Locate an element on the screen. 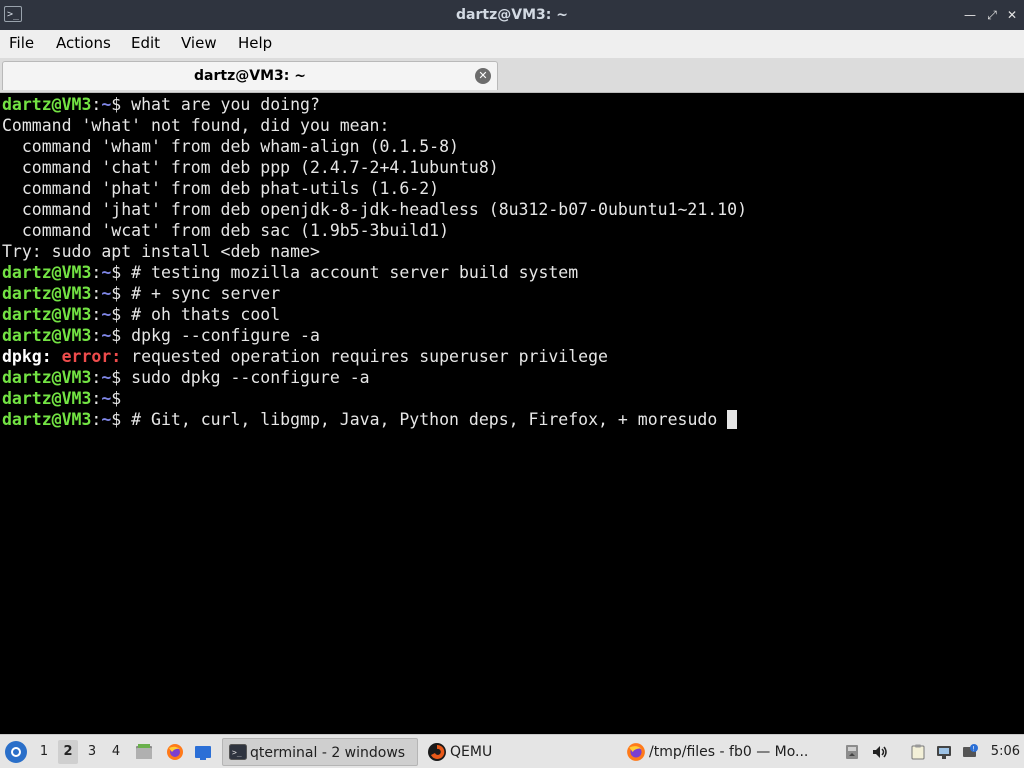 The image size is (1024, 768). terminal-line: Command 'what' not found, did you mean: is located at coordinates (195, 125).